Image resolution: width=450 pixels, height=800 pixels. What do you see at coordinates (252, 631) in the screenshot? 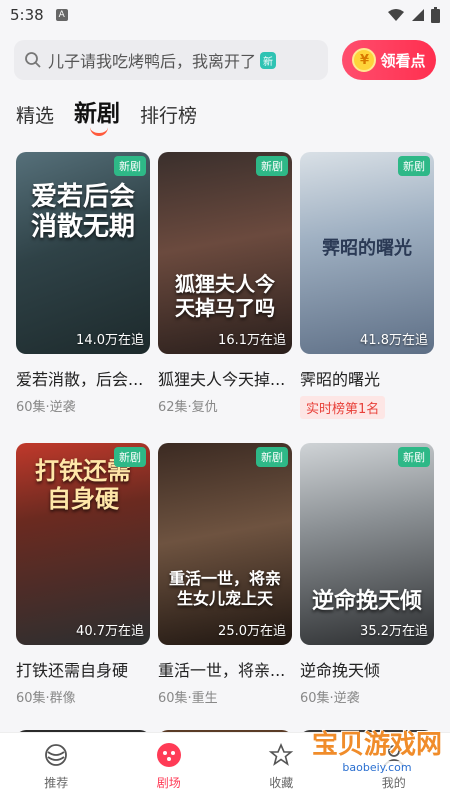
I see `followers-count: 25.0万在追` at bounding box center [252, 631].